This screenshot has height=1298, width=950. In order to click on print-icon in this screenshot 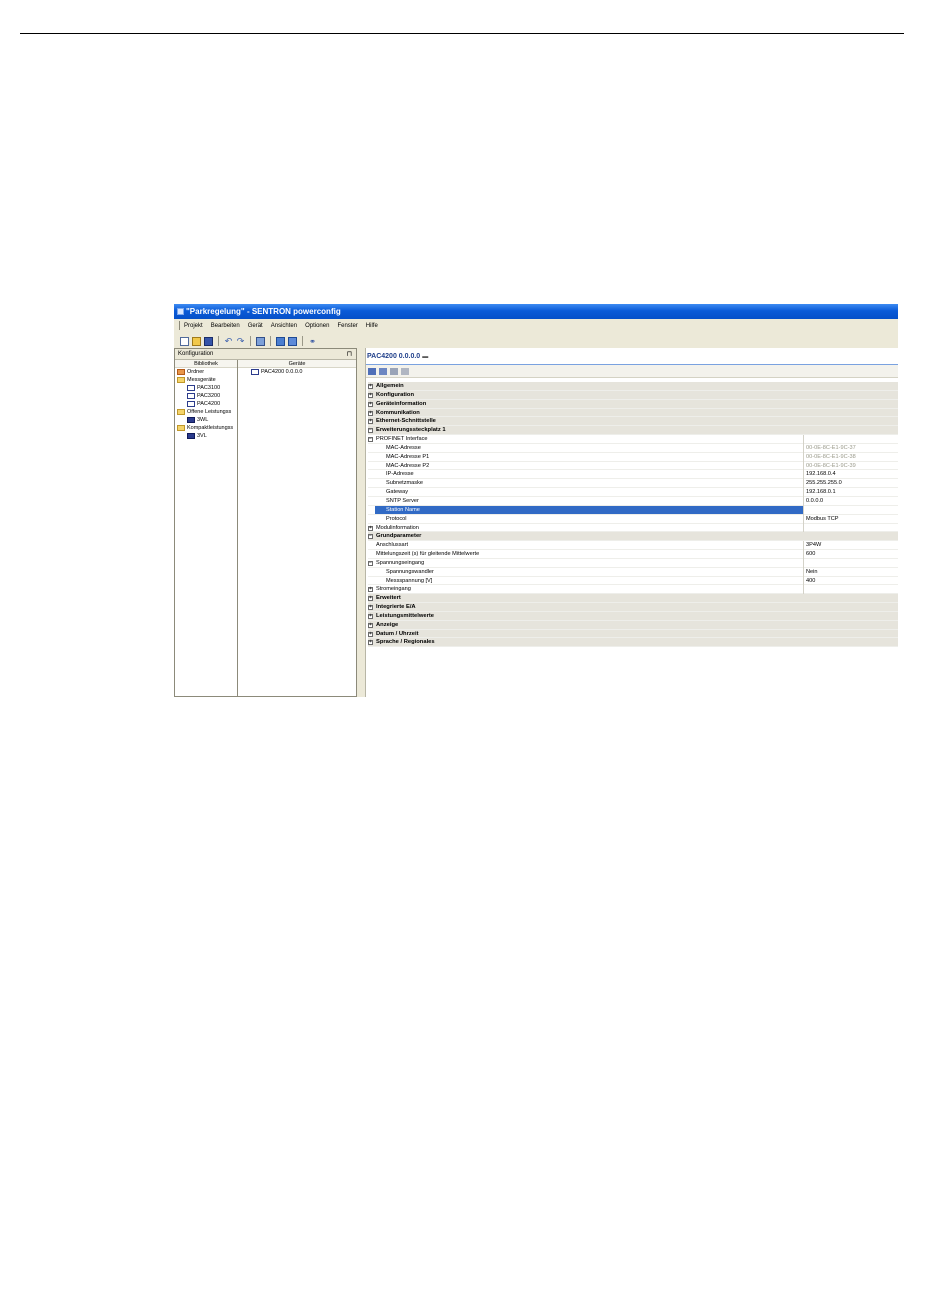, I will do `click(405, 371)`.